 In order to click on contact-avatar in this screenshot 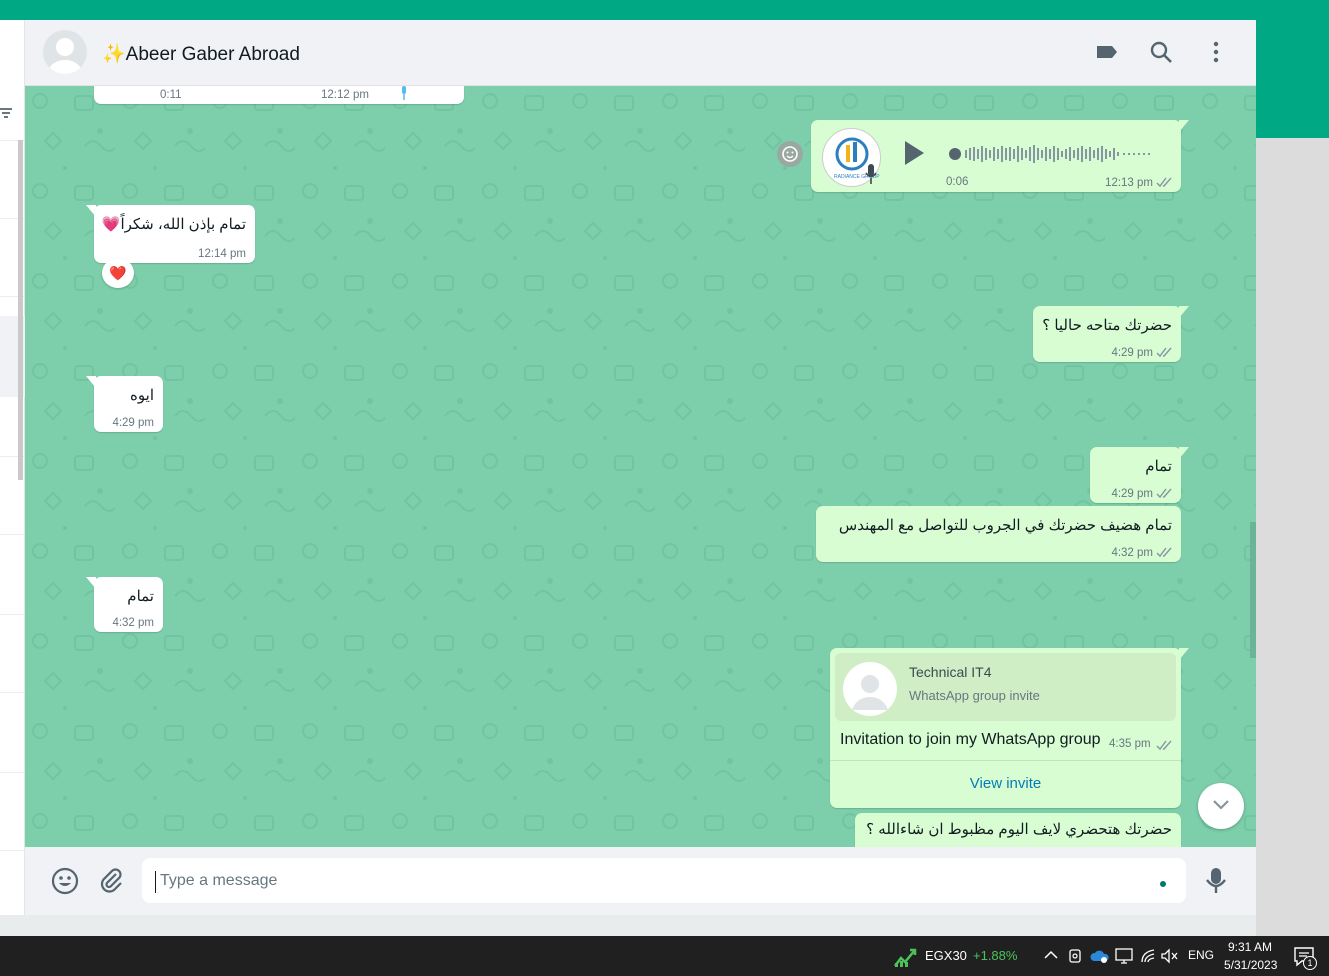, I will do `click(65, 52)`.